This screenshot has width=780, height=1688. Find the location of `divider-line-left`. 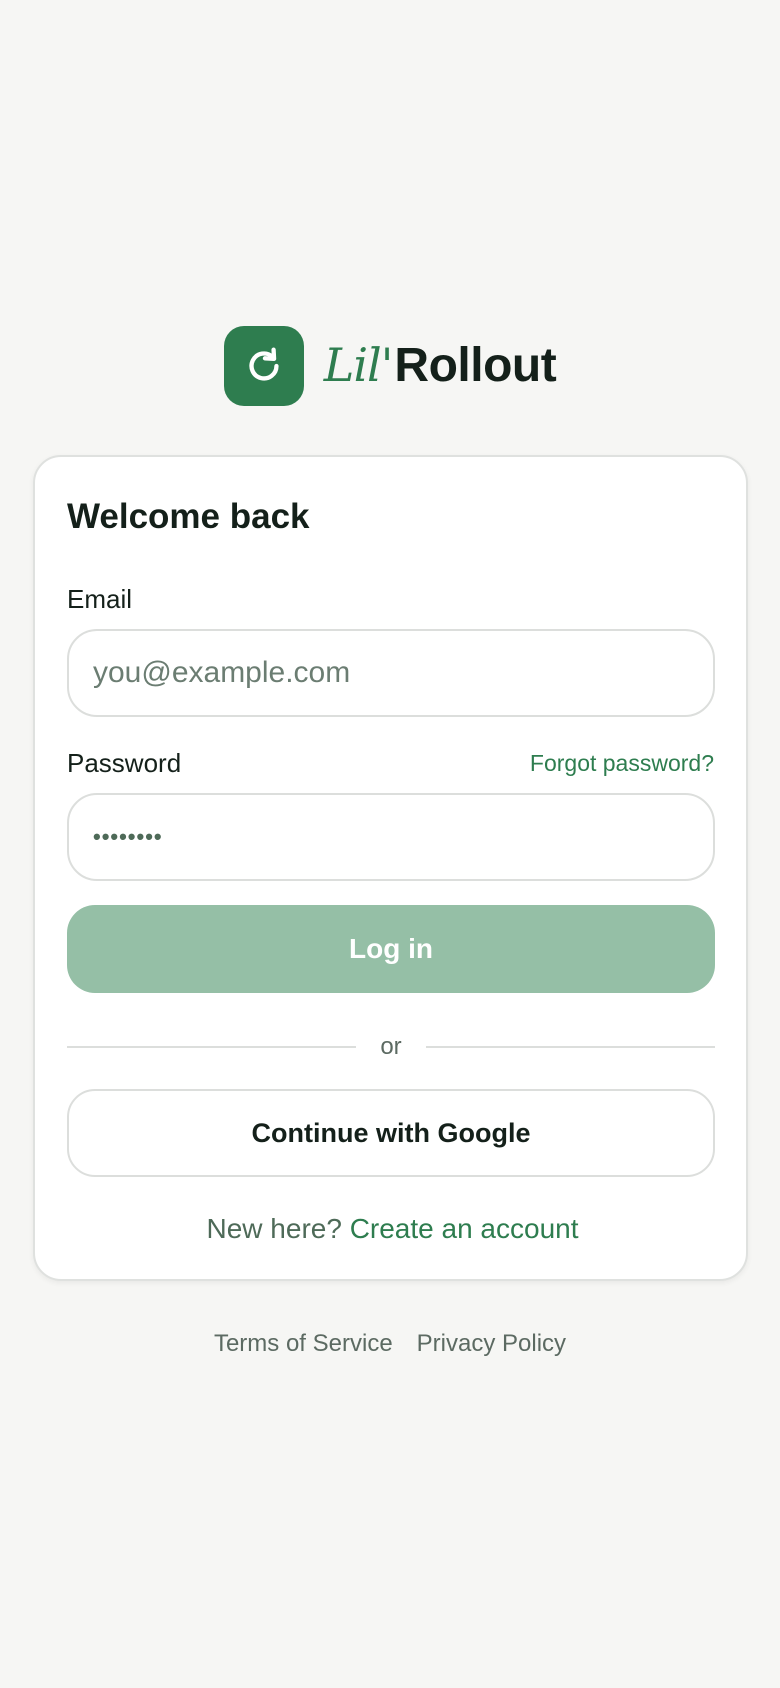

divider-line-left is located at coordinates (212, 1047).